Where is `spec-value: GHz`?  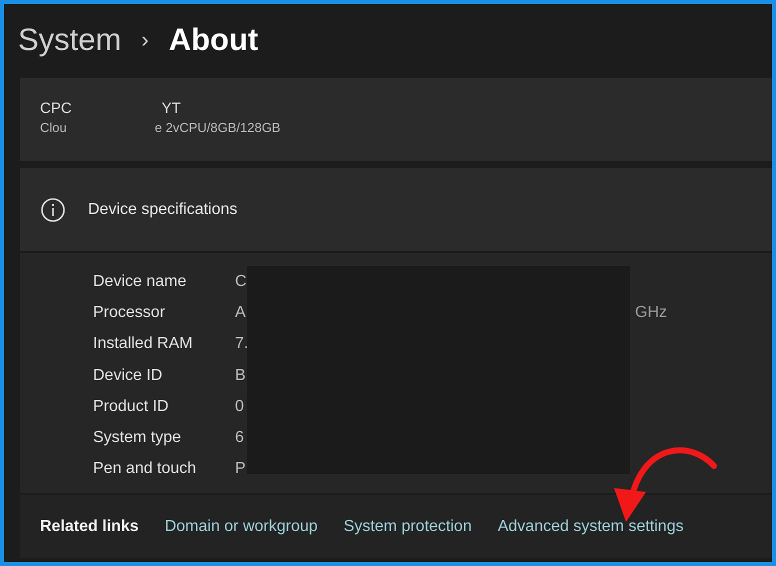 spec-value: GHz is located at coordinates (651, 313).